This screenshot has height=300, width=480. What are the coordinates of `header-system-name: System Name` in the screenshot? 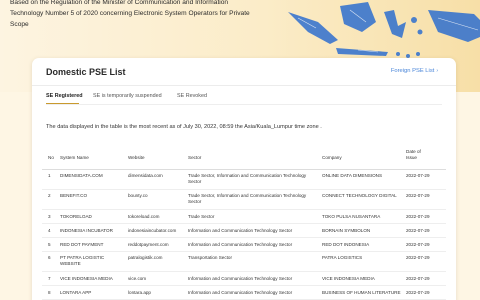 It's located at (74, 157).